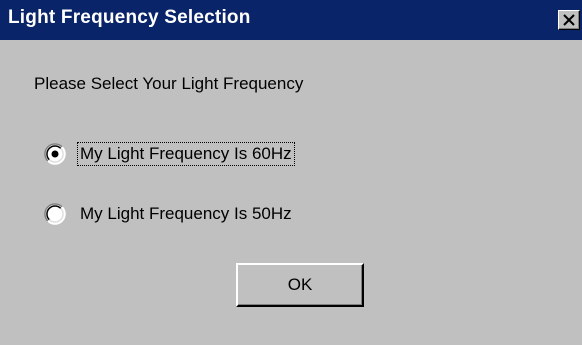 The width and height of the screenshot is (582, 345). Describe the element at coordinates (55, 214) in the screenshot. I see `radio-unselected-icon` at that location.